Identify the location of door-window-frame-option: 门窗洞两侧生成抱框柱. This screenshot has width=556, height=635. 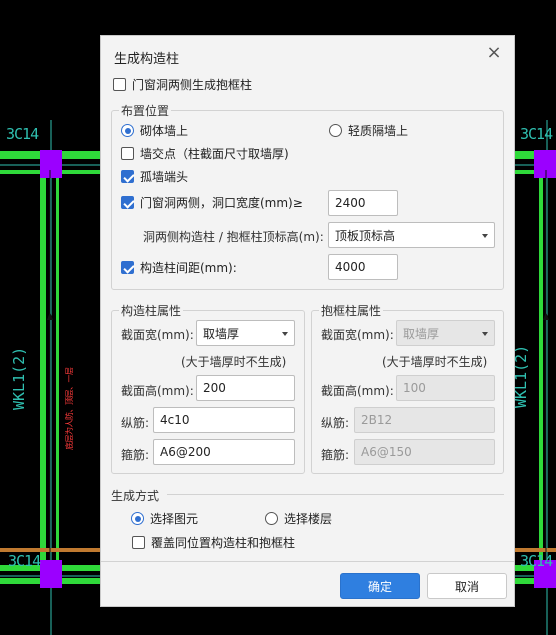
(182, 84).